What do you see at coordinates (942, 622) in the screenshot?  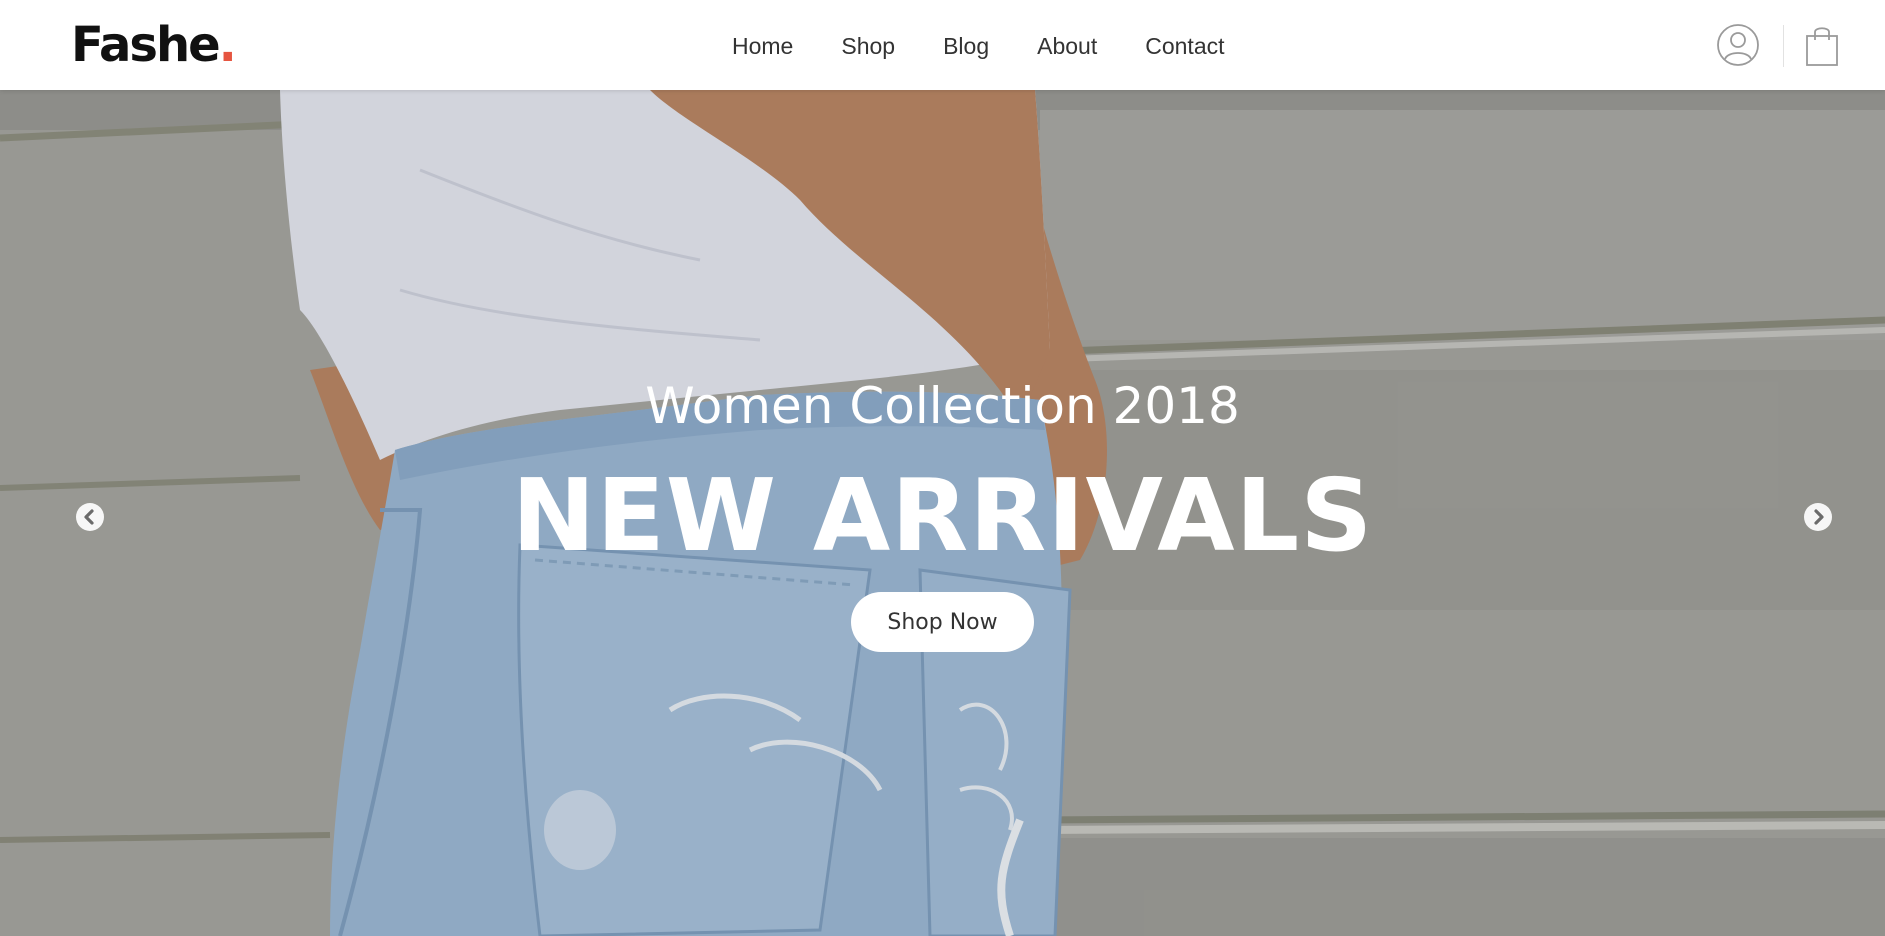 I see `shop-now-button: Shop Now` at bounding box center [942, 622].